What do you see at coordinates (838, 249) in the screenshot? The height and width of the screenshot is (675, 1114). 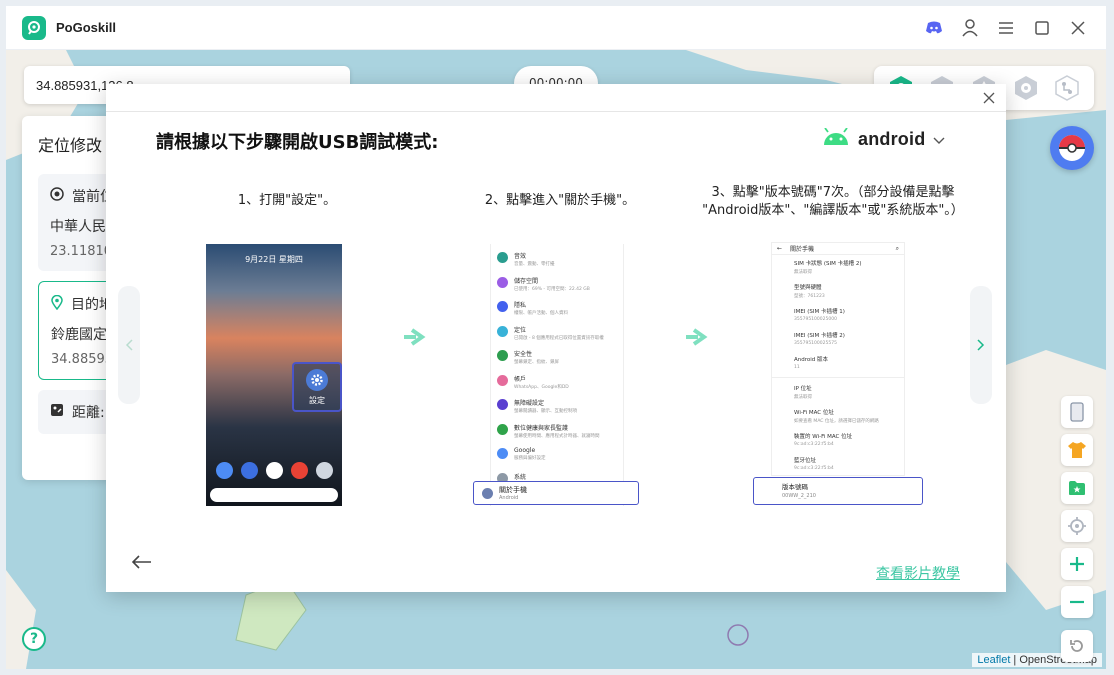 I see `about-phone-header: ← 關於手機 ⌕` at bounding box center [838, 249].